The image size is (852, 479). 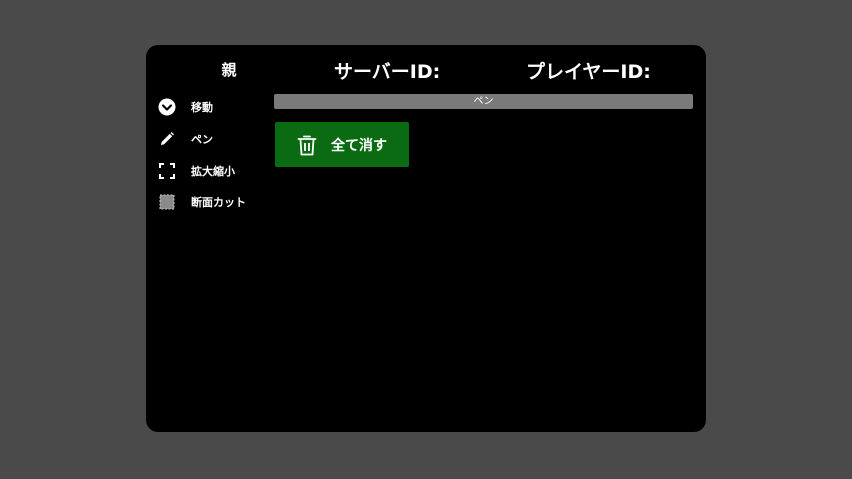 I want to click on zoom-expand-icon, so click(x=167, y=171).